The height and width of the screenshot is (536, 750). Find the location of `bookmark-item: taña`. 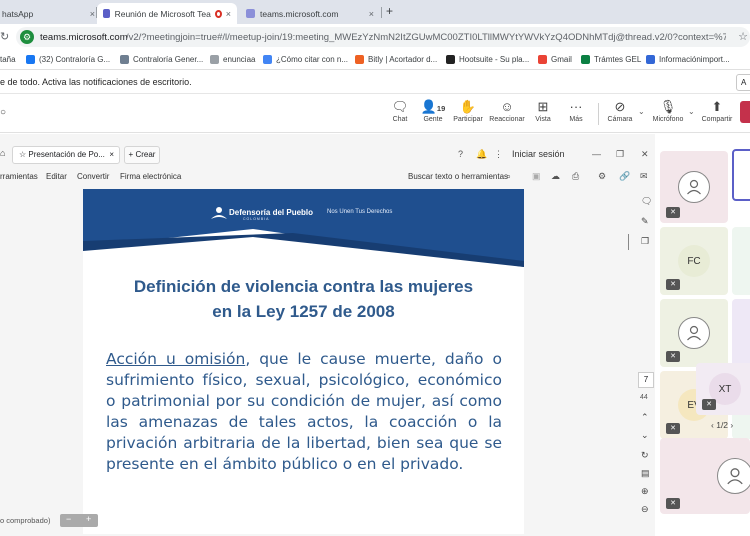

bookmark-item: taña is located at coordinates (8, 59).